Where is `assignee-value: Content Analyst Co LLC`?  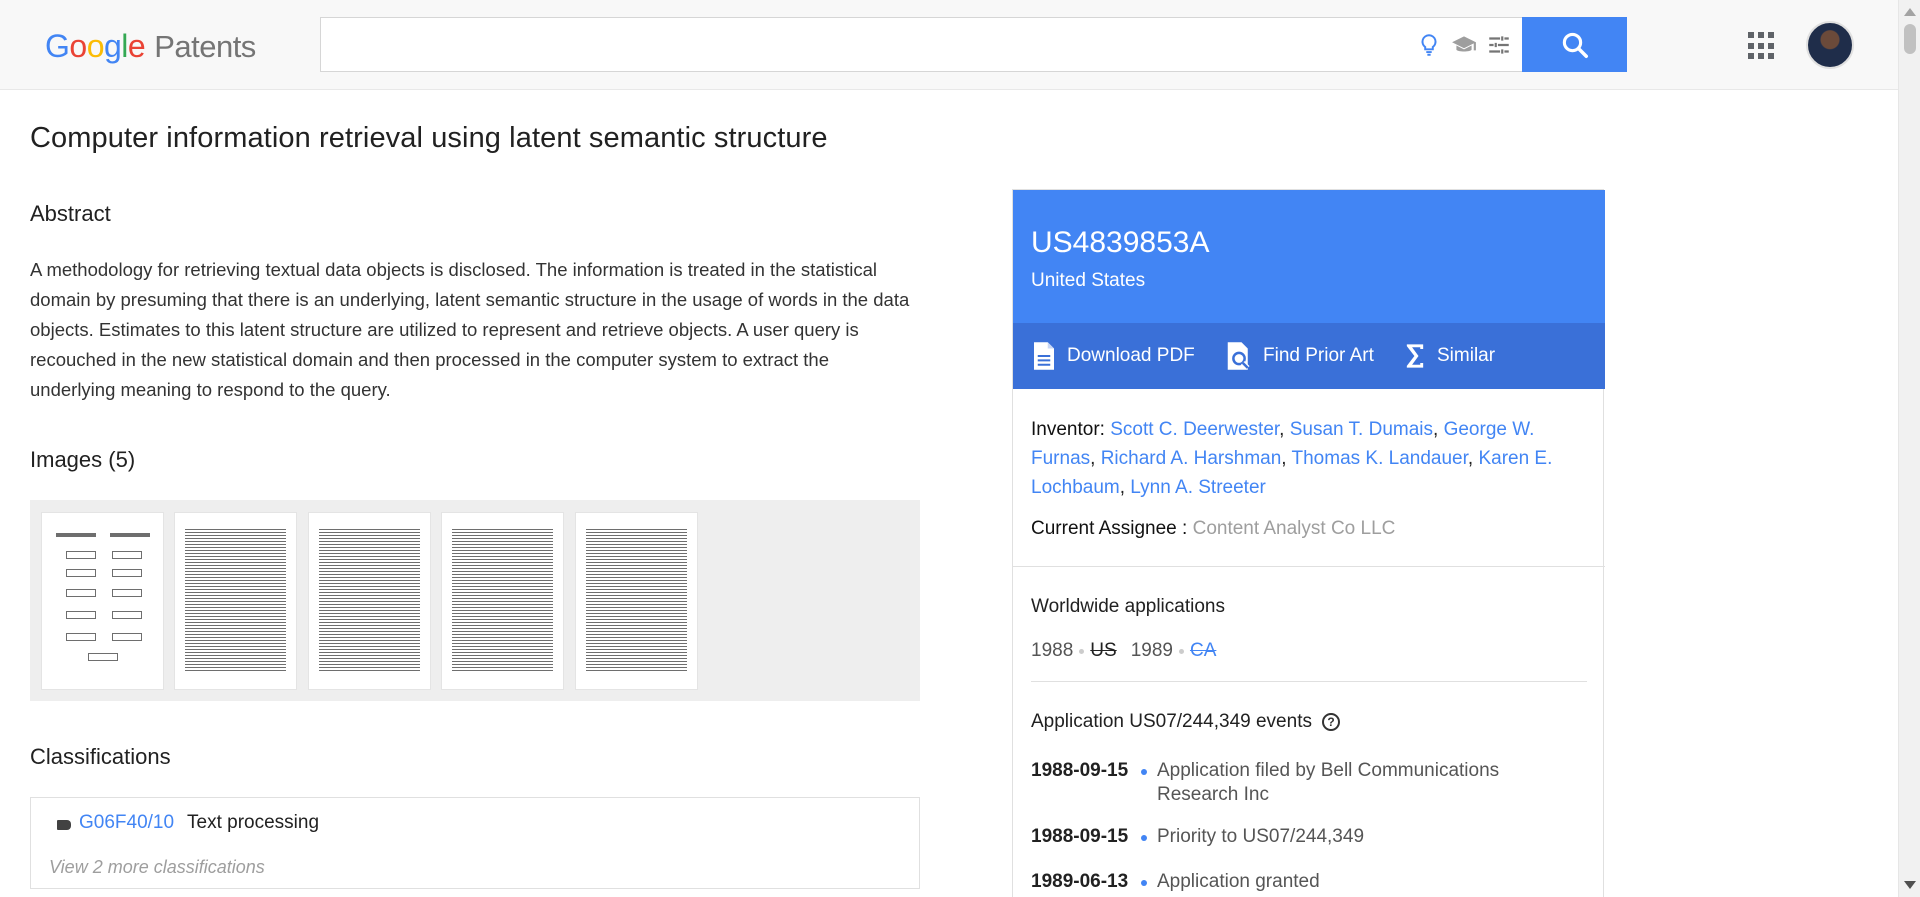
assignee-value: Content Analyst Co LLC is located at coordinates (1294, 528).